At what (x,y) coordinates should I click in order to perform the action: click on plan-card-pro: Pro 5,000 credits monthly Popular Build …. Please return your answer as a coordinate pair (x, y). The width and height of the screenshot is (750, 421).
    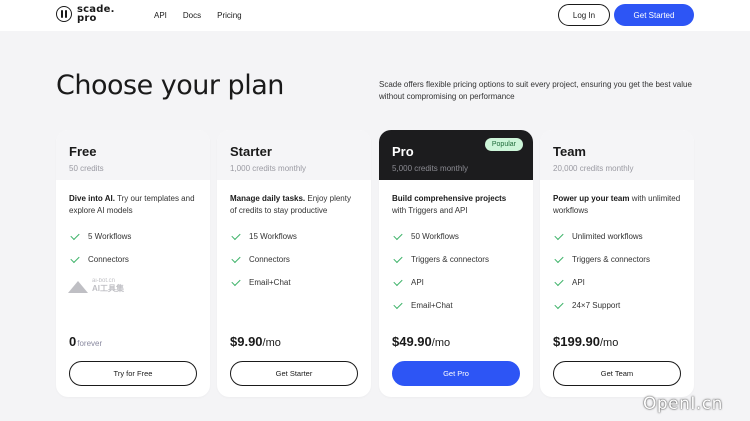
    Looking at the image, I should click on (456, 263).